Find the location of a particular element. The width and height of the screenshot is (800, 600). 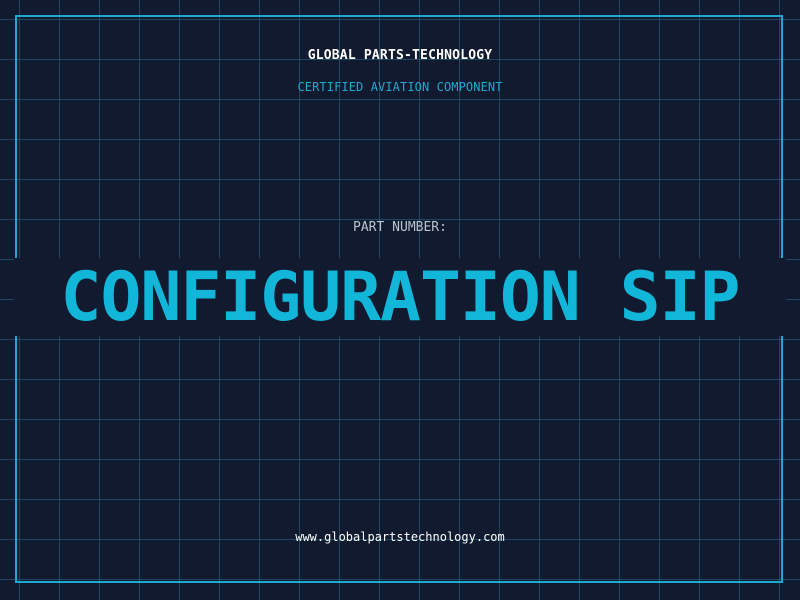

company-name: GLOBAL PARTS-TECHNOLOGY is located at coordinates (400, 55).